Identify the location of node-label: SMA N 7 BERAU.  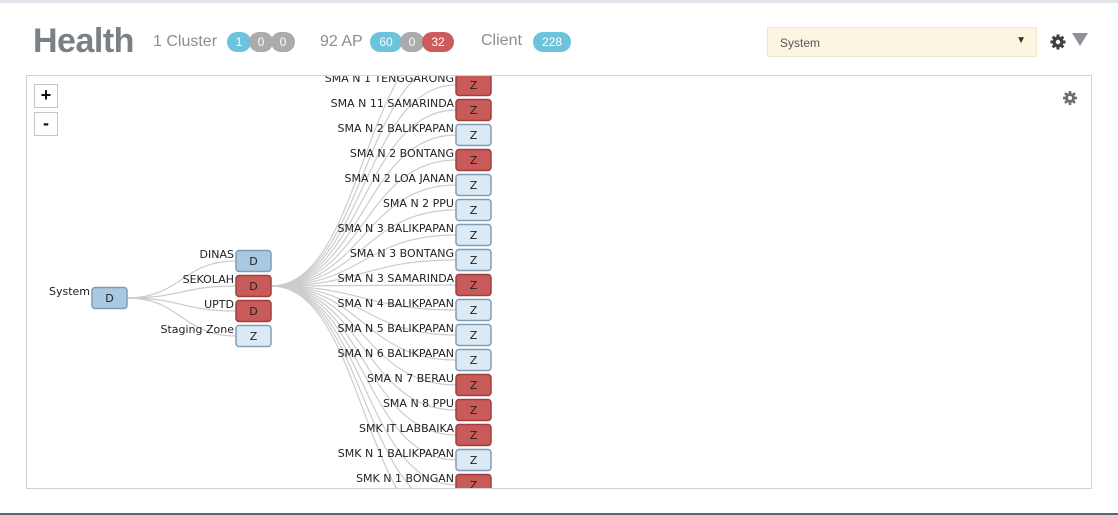
(410, 378).